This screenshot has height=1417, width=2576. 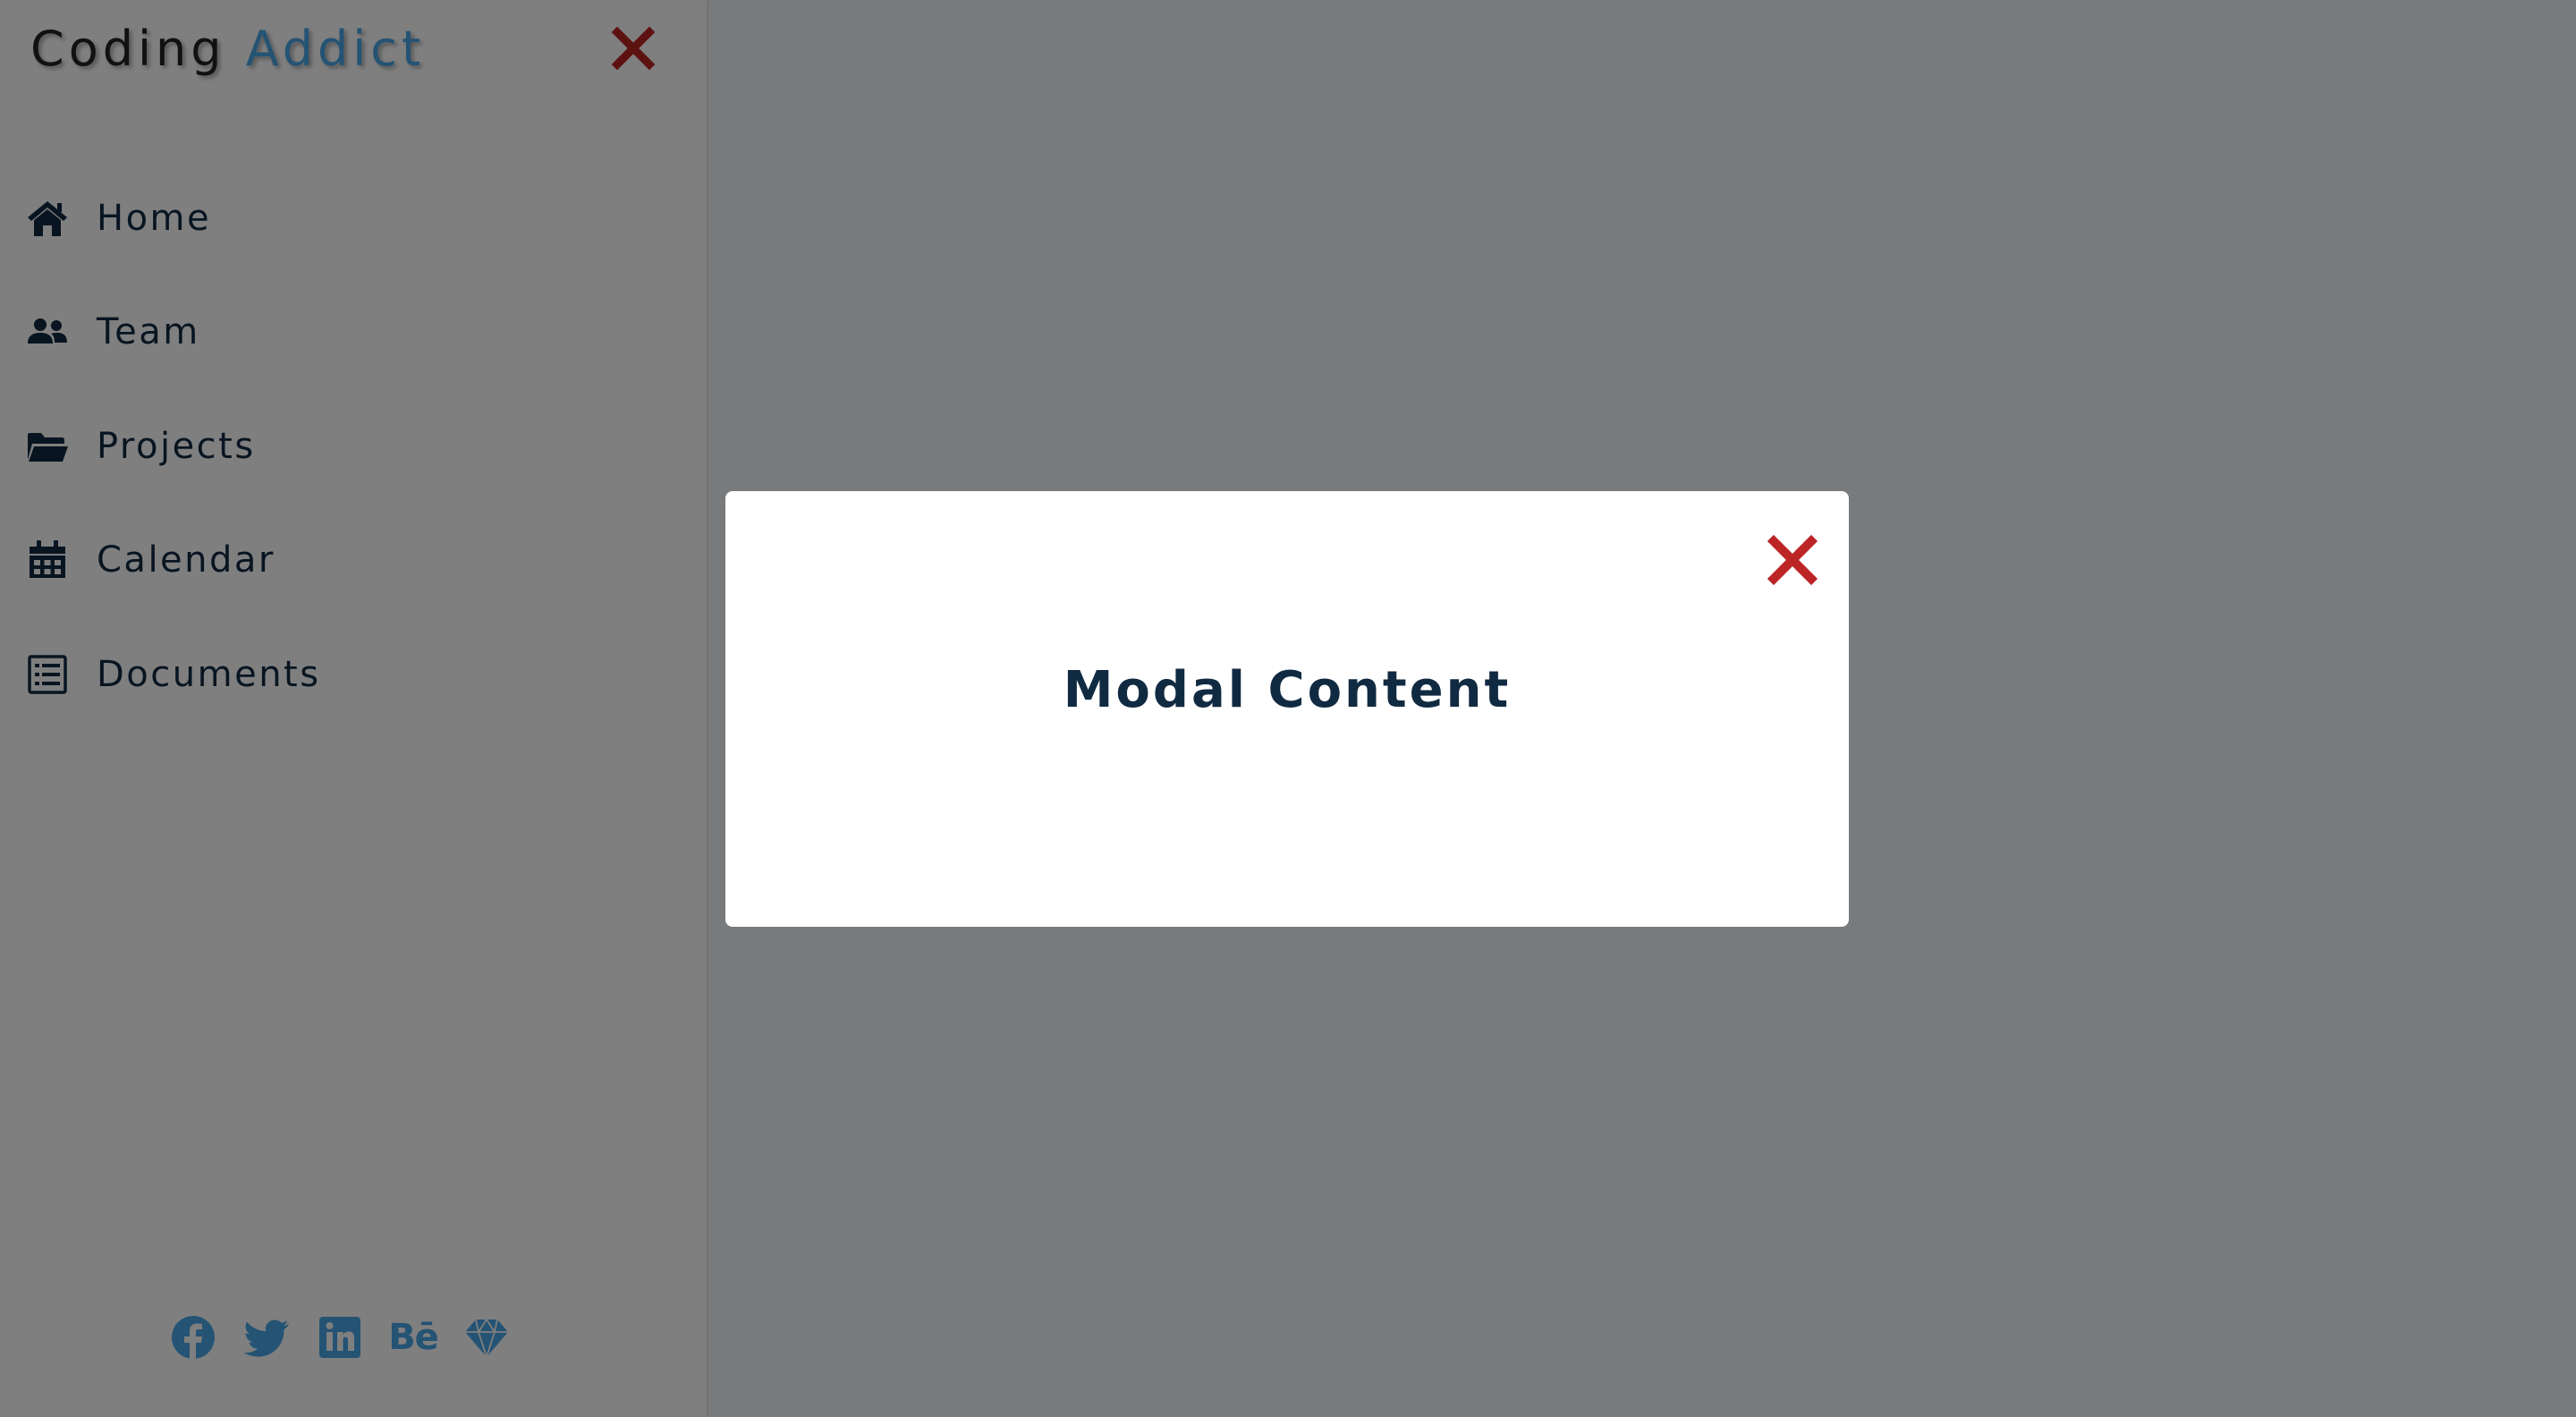 I want to click on close-icon, so click(x=1792, y=560).